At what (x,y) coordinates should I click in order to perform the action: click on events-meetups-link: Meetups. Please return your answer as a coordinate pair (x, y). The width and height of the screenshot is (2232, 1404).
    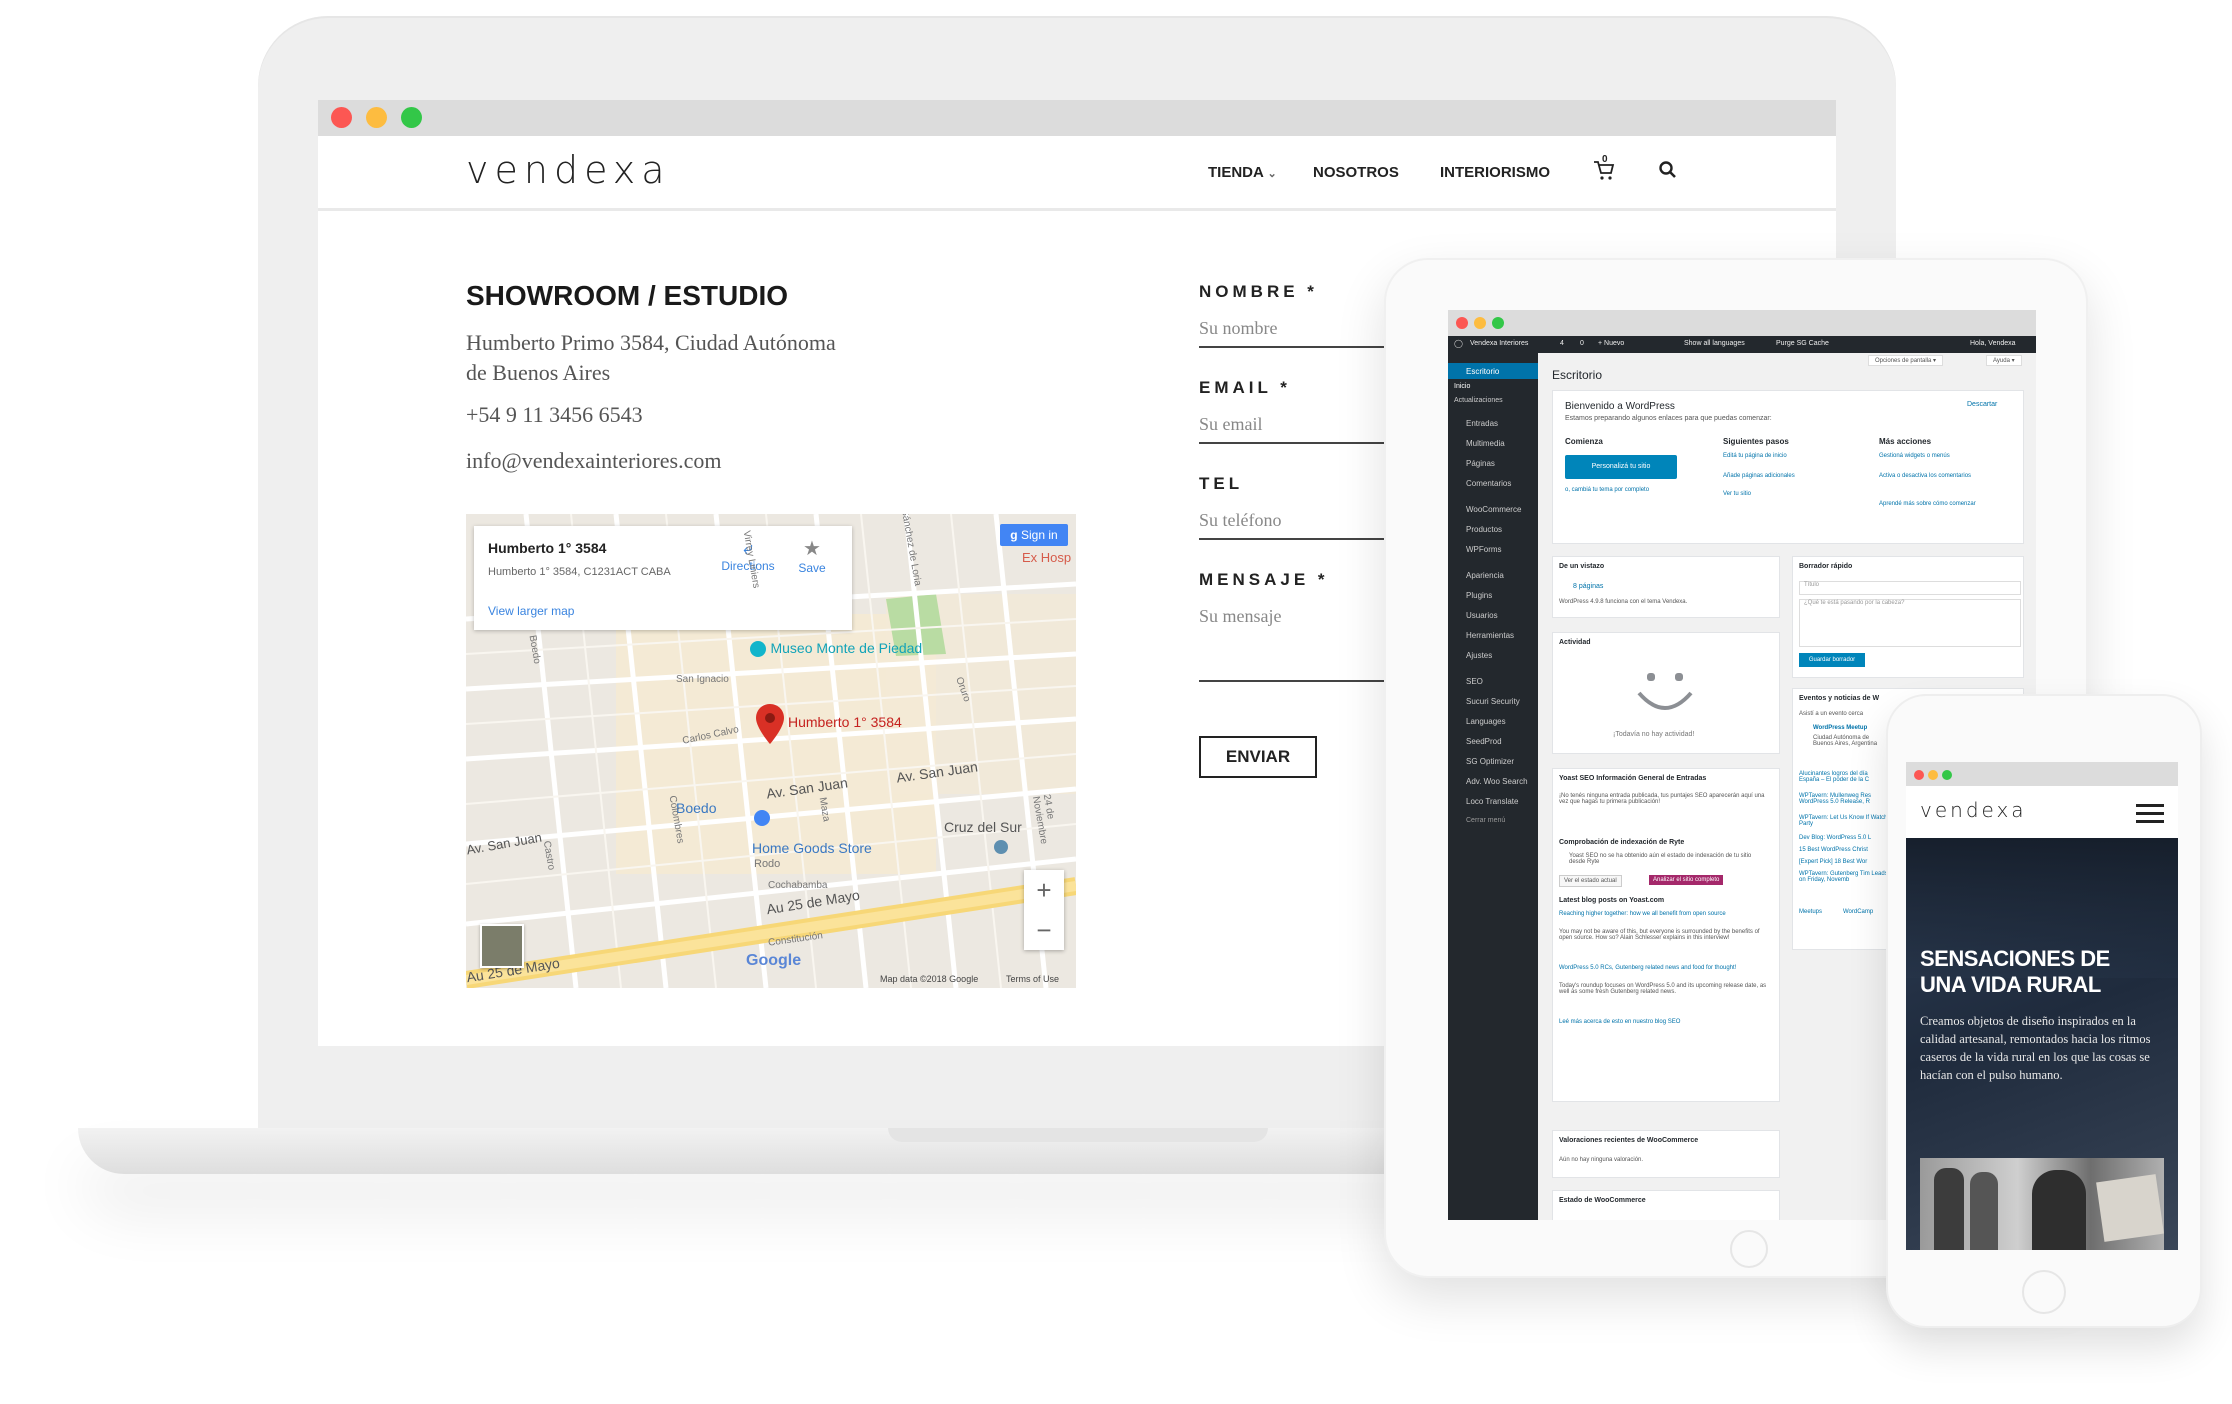
    Looking at the image, I should click on (1810, 912).